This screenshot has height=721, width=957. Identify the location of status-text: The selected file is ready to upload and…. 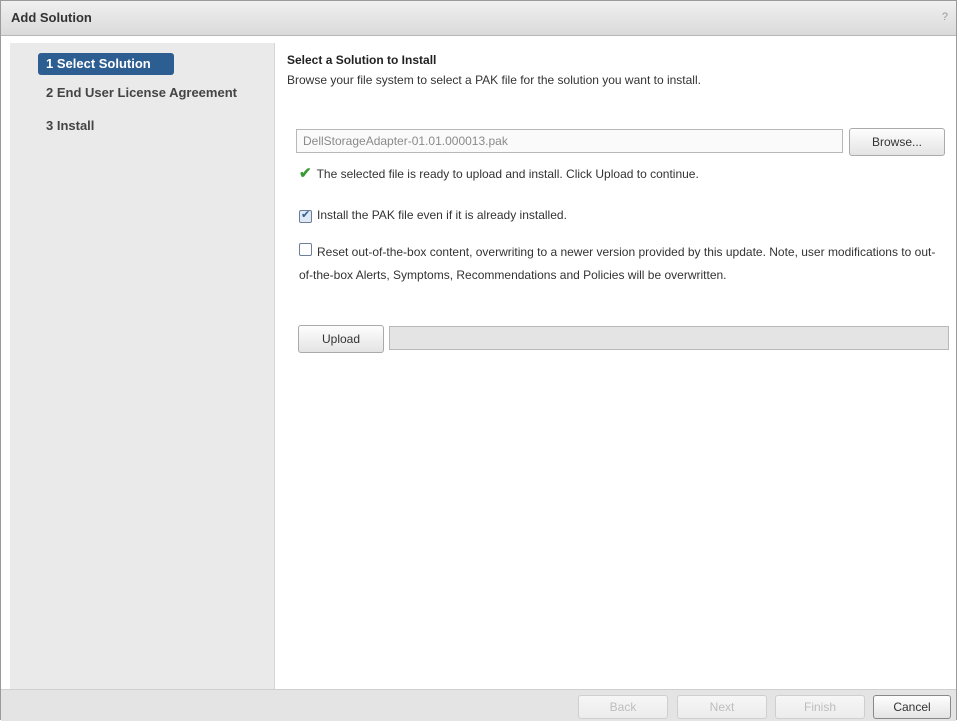
(507, 174).